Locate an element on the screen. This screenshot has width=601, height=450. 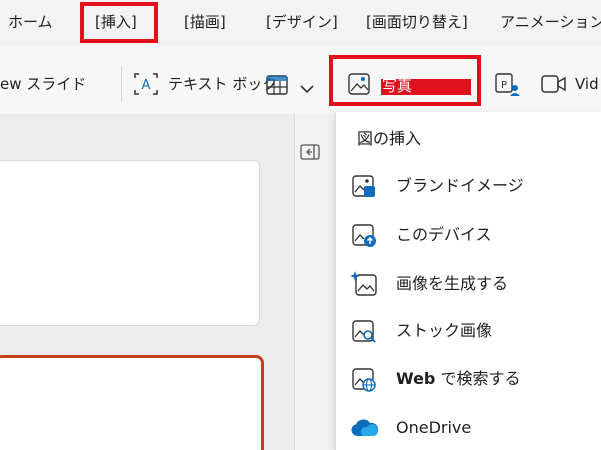
slide-thumbnail-selected is located at coordinates (132, 402).